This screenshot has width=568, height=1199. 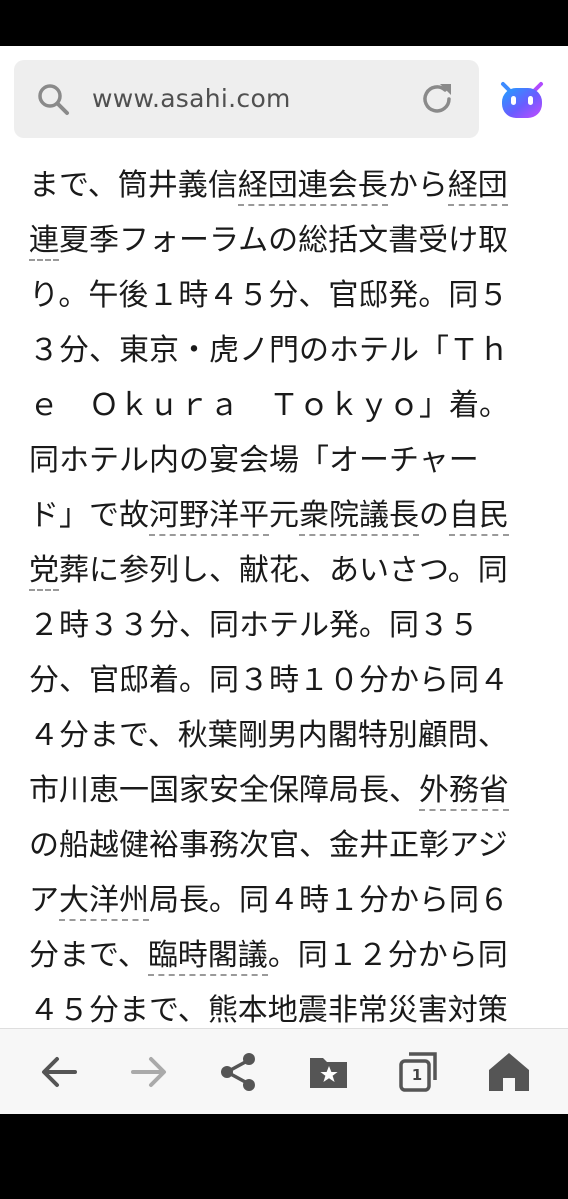 What do you see at coordinates (477, 187) in the screenshot?
I see `keyword-link: 経団` at bounding box center [477, 187].